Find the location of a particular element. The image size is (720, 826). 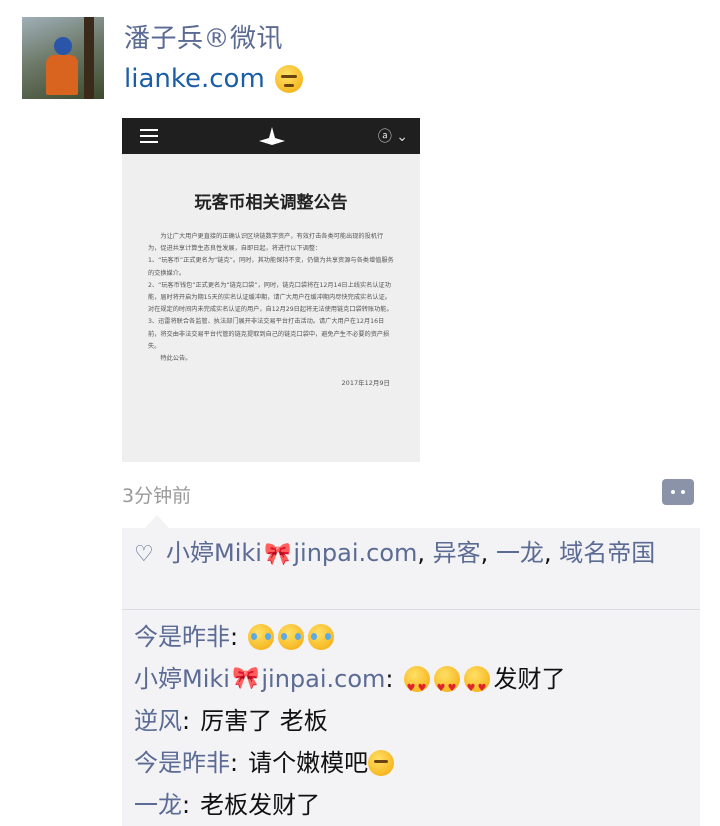

avatar-person-head is located at coordinates (63, 46).